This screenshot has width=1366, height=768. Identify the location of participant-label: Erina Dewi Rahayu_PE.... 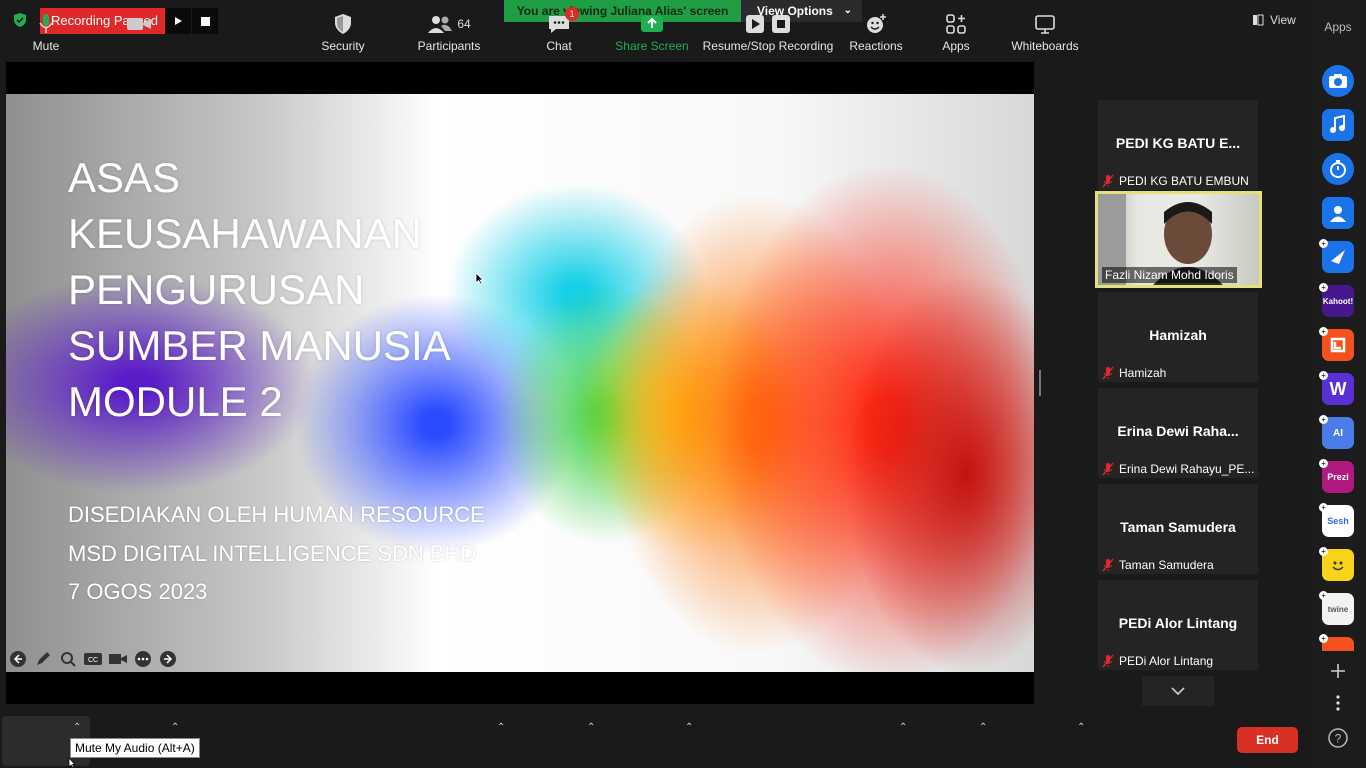
(1178, 469).